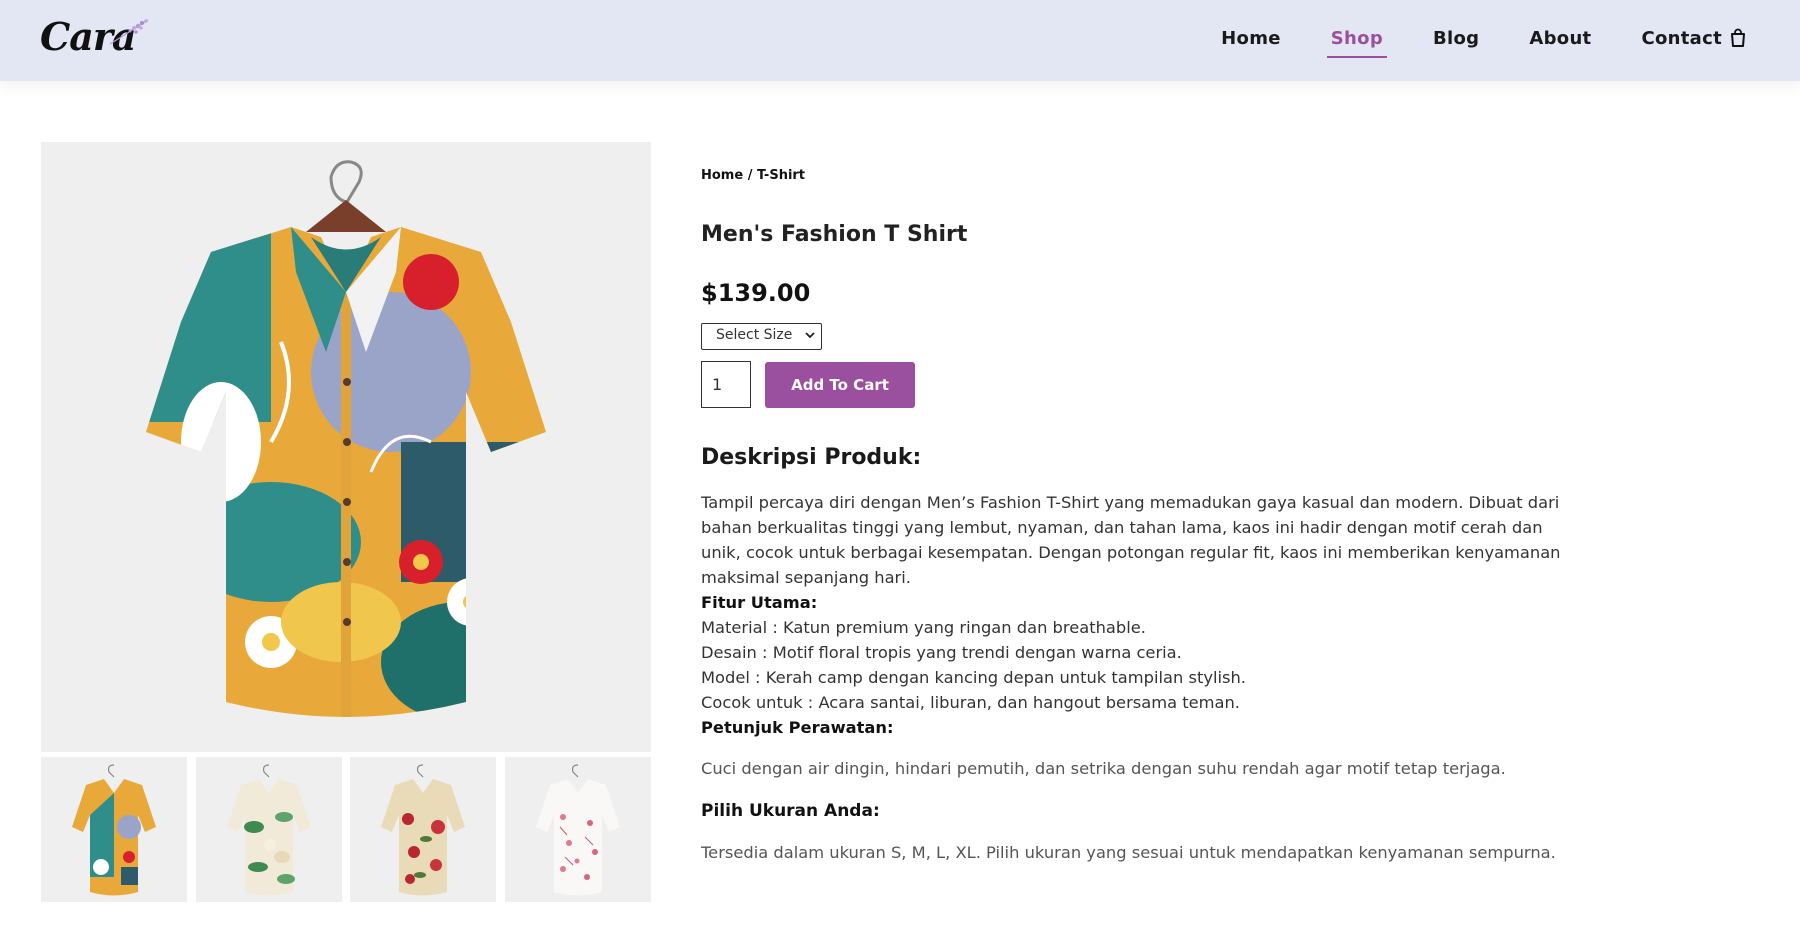 The height and width of the screenshot is (935, 1800). I want to click on pink-floral-shirt-thumb, so click(578, 830).